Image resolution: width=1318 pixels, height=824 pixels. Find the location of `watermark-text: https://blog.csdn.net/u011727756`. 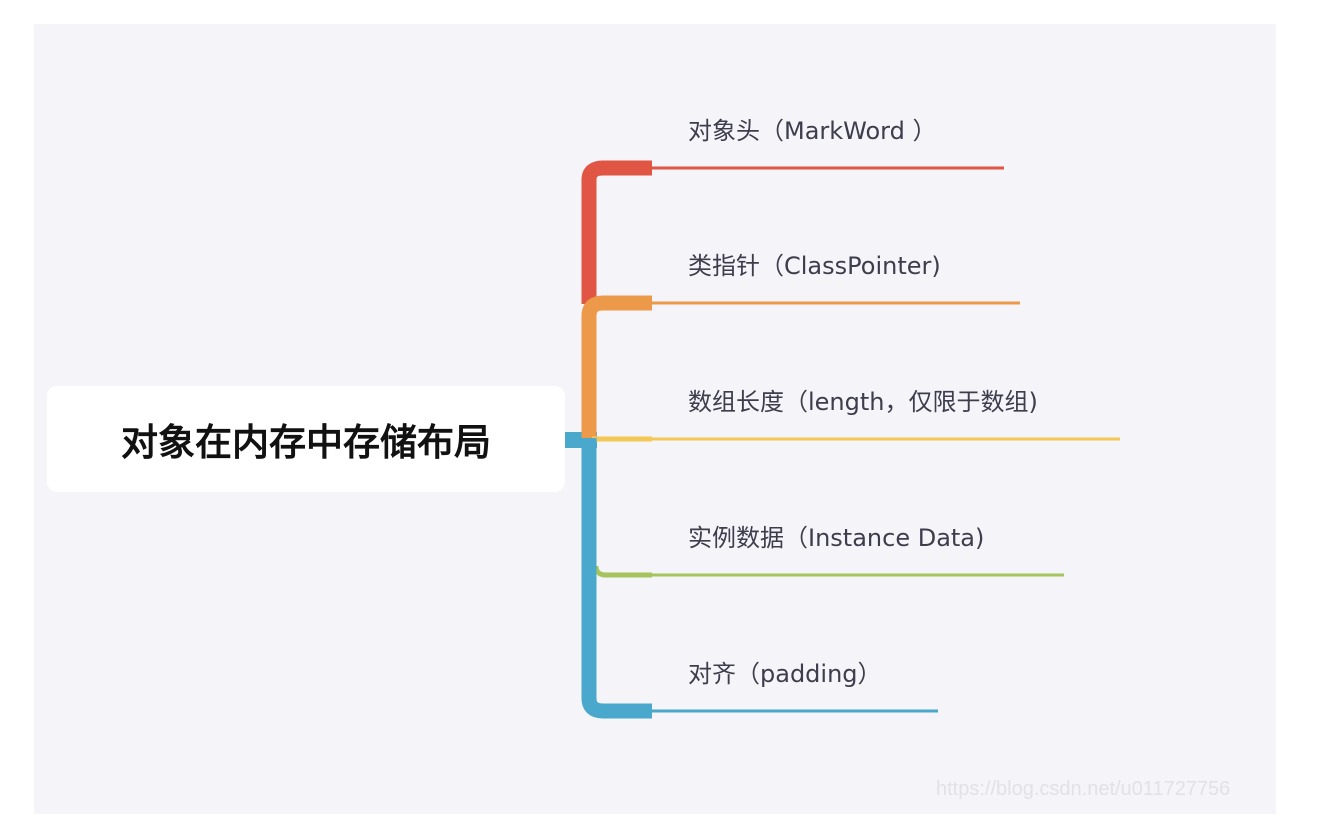

watermark-text: https://blog.csdn.net/u011727756 is located at coordinates (1083, 789).